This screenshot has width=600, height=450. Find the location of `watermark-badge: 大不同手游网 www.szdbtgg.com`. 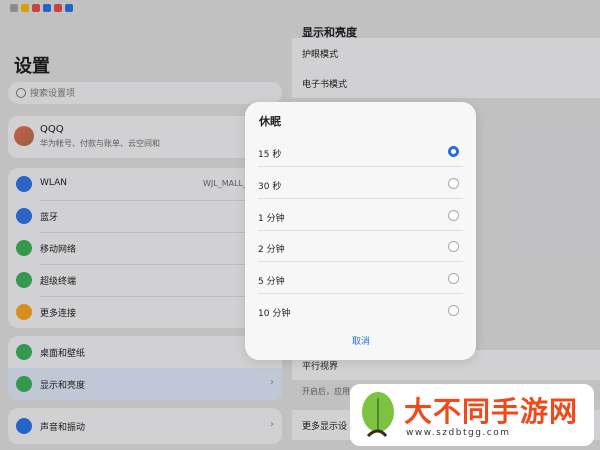

watermark-badge: 大不同手游网 www.szdbtgg.com is located at coordinates (472, 415).